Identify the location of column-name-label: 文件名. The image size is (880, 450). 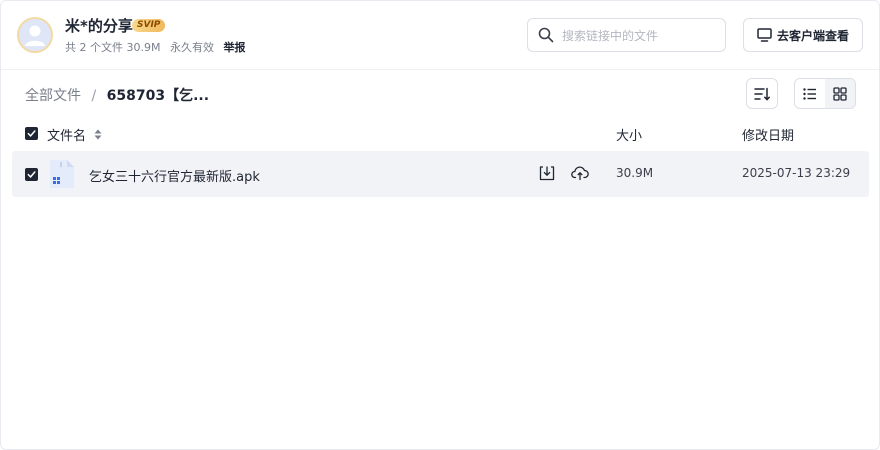
(67, 136).